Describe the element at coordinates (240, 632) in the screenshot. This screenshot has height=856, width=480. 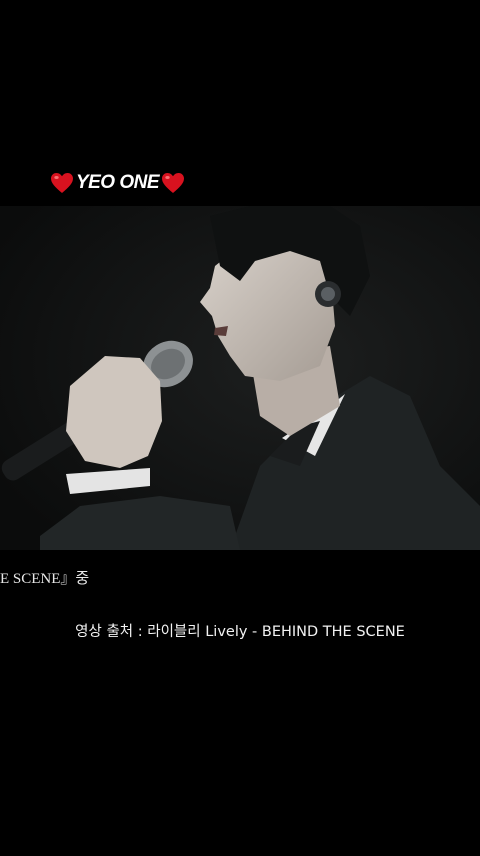
I see `video-credit: 영상 출처 : 라이블리 Lively - BEHIND THE SCENE` at that location.